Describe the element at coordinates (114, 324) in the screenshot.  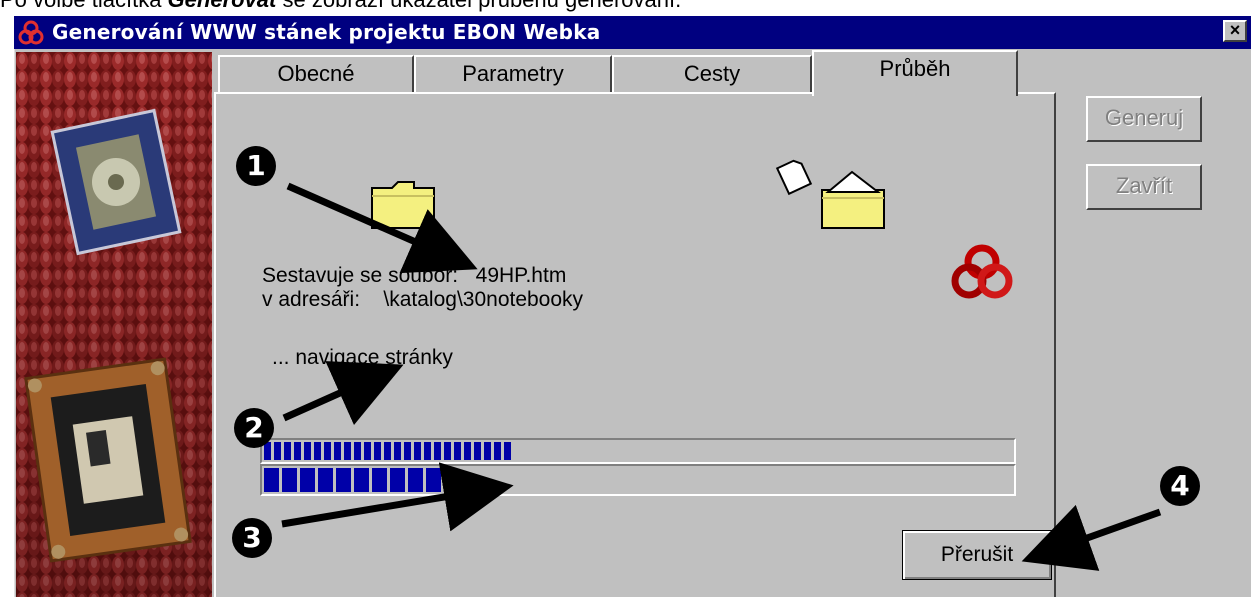
I see `side-decoration-art` at that location.